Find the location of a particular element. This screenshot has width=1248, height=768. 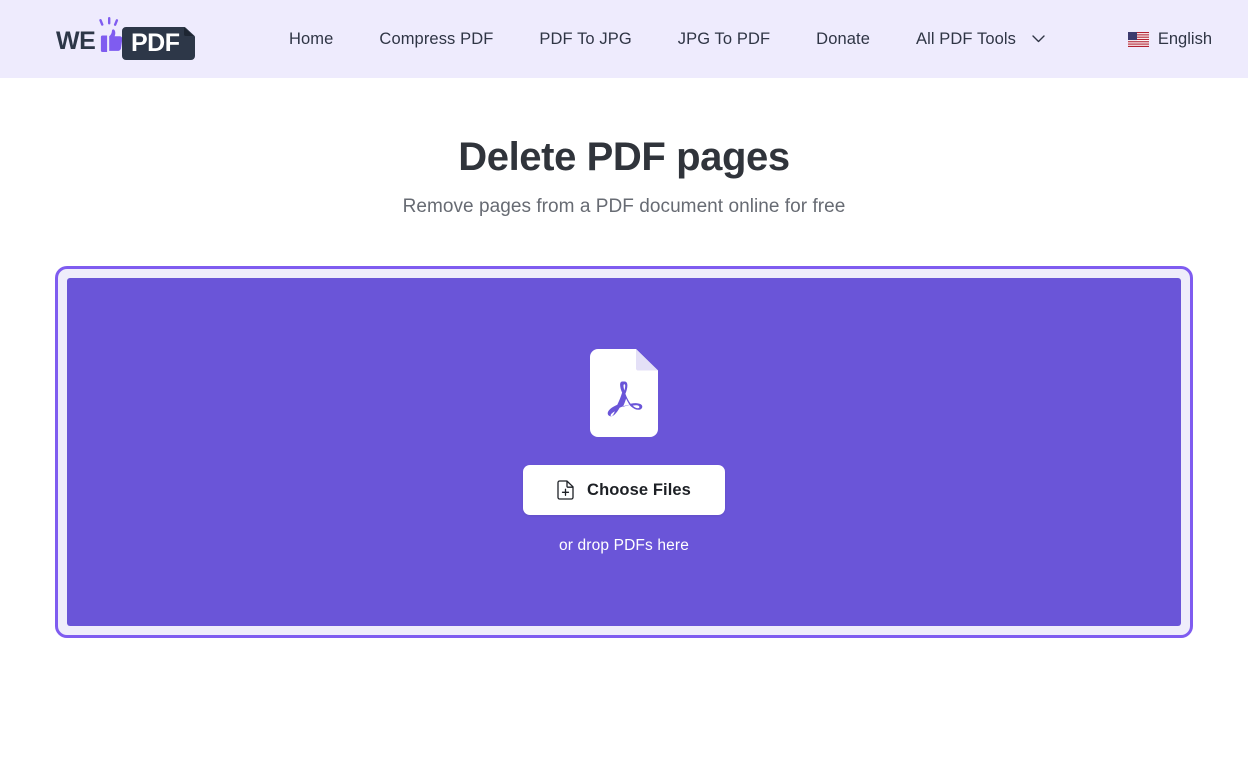

nav-item-label: Donate is located at coordinates (843, 38).